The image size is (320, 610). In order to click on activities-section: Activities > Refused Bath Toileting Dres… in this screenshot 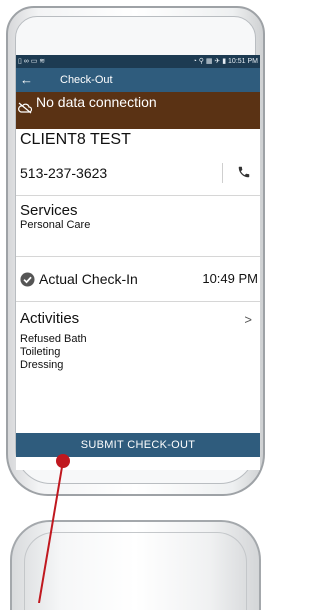, I will do `click(138, 347)`.